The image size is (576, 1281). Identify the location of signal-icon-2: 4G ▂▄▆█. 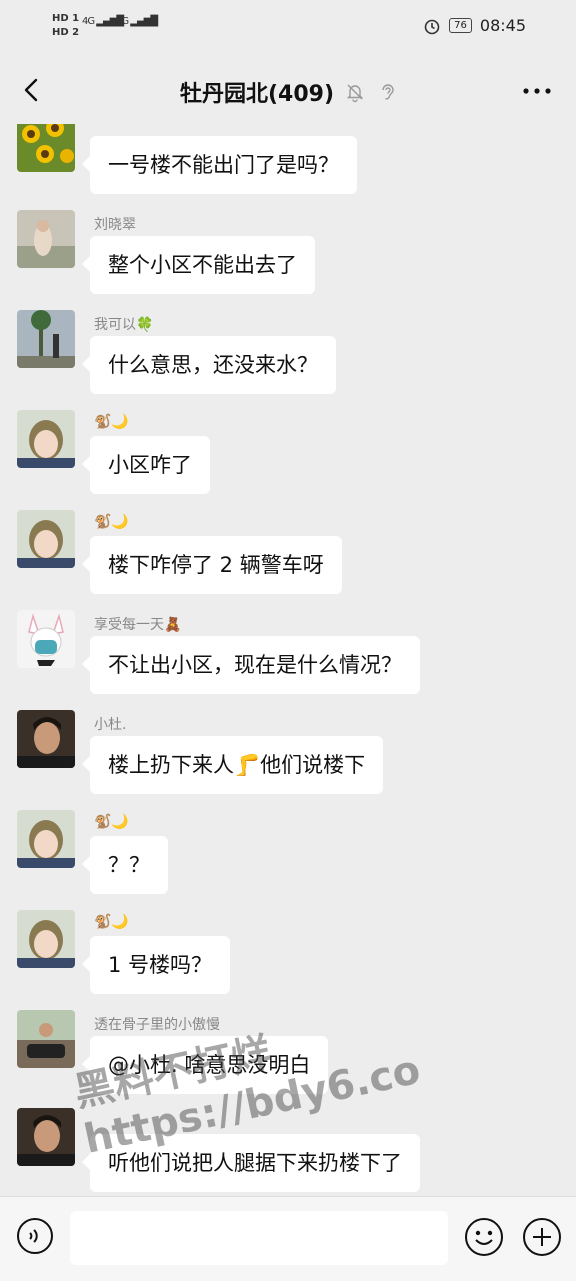
(137, 21).